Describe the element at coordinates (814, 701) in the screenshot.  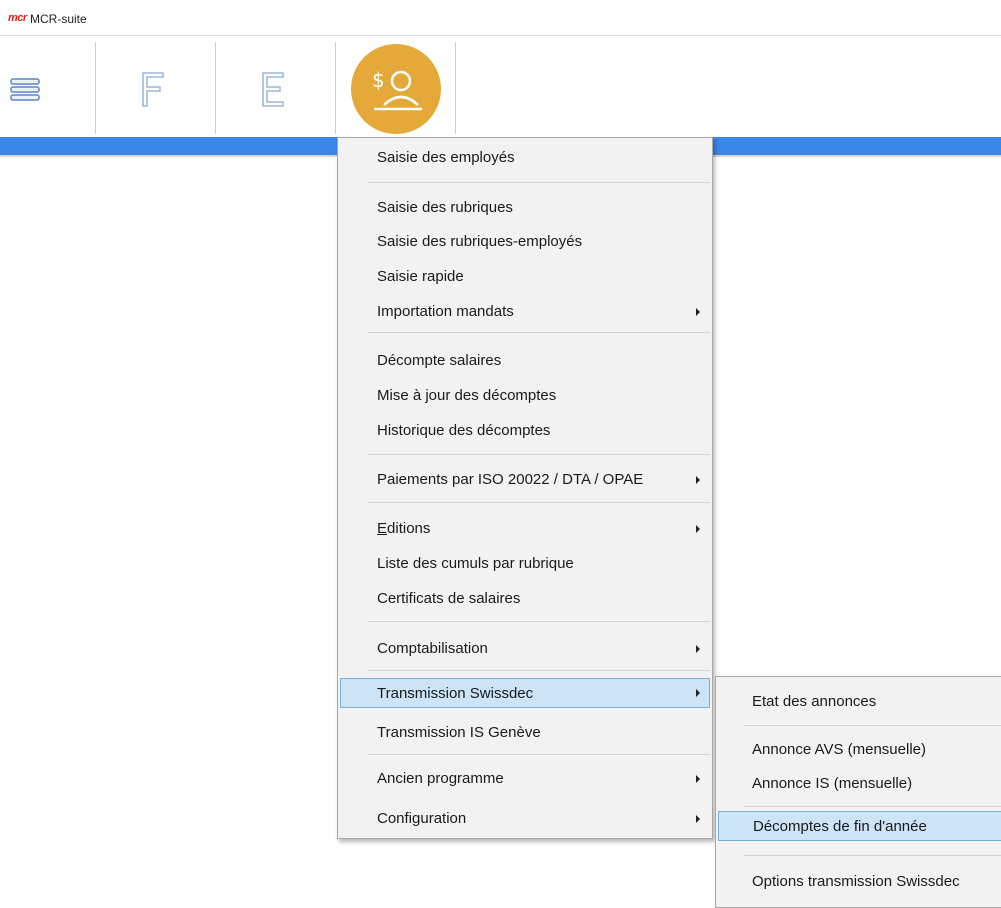
I see `submenu-item-label: Etat des annonces` at that location.